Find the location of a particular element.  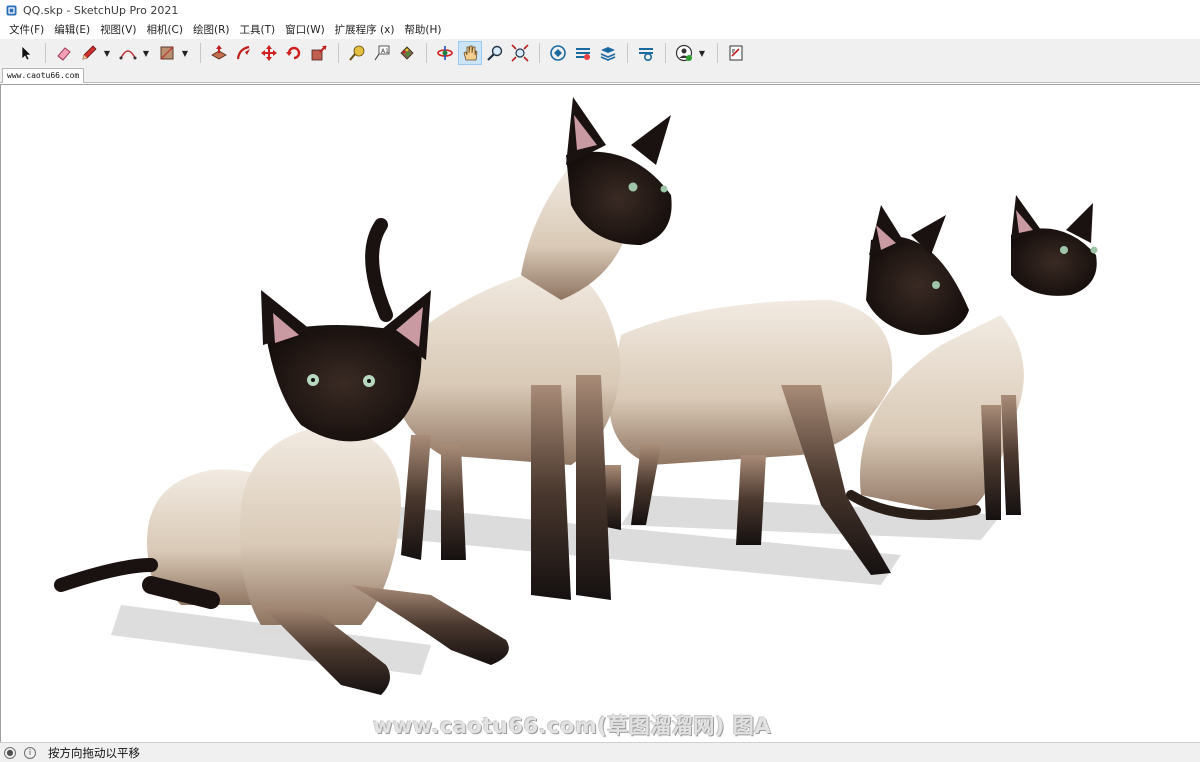

line-tool is located at coordinates (89, 53).